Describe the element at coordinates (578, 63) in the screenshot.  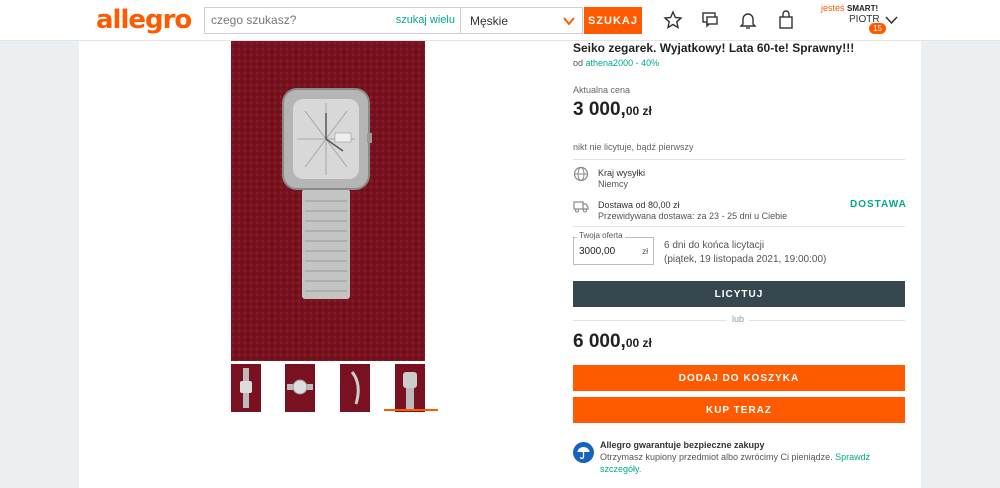
I see `seller-prefix: od` at that location.